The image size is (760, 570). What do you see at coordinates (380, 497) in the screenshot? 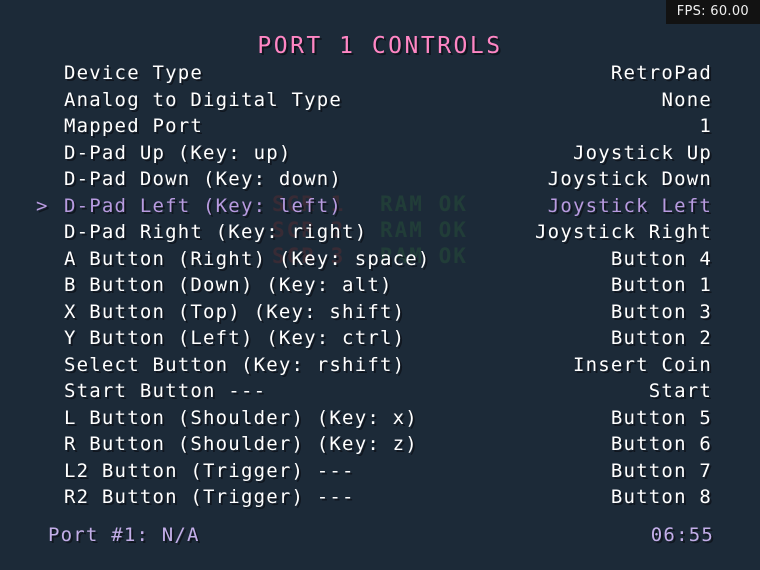
I see `menu-row: R2 Button (Trigger) --- Button 8` at bounding box center [380, 497].